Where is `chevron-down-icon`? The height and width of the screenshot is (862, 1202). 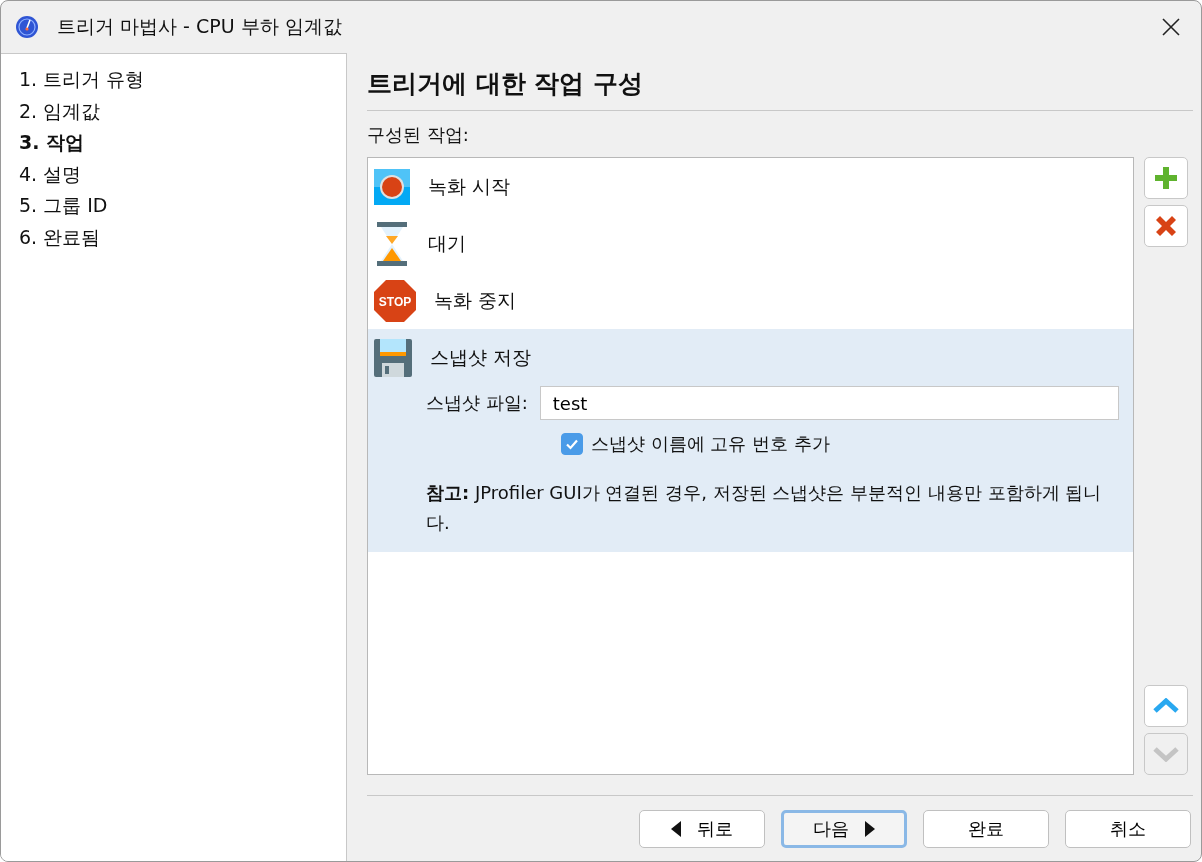
chevron-down-icon is located at coordinates (1166, 754).